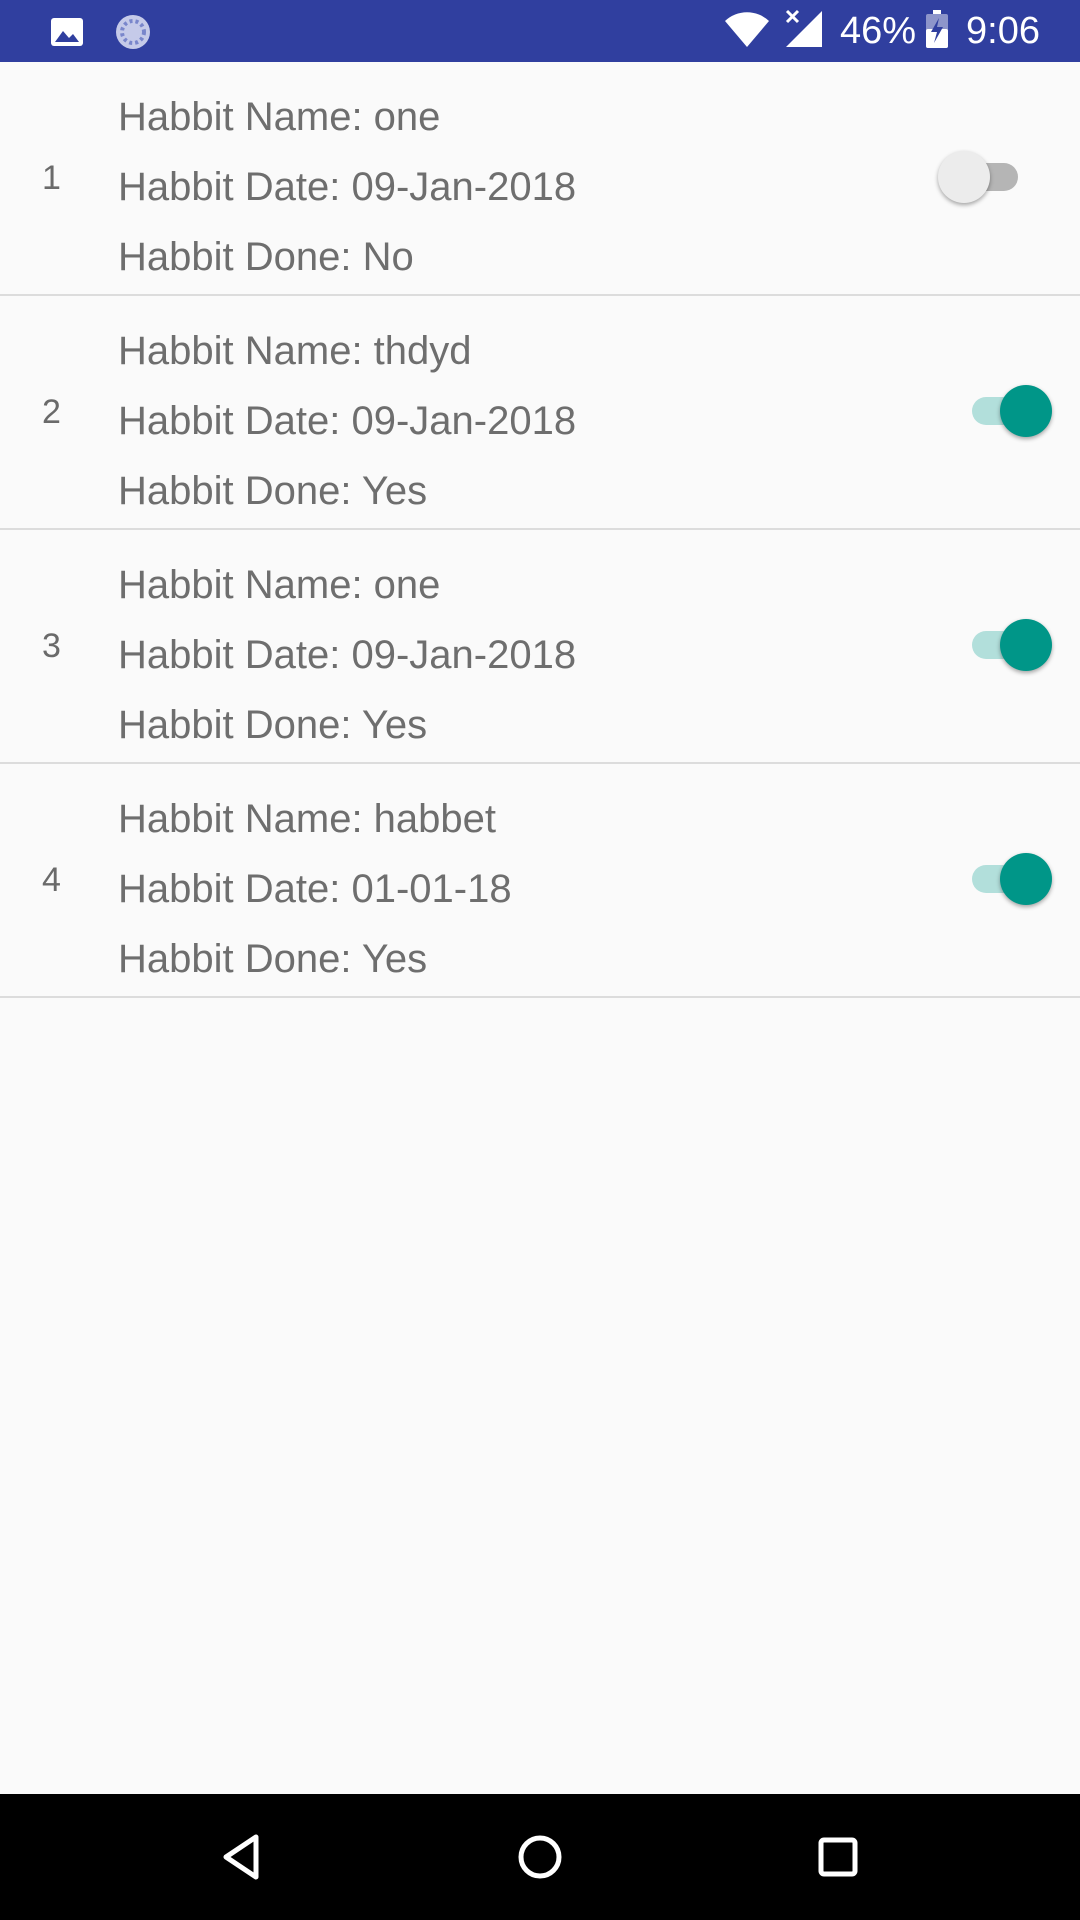 The width and height of the screenshot is (1080, 1920). Describe the element at coordinates (804, 31) in the screenshot. I see `cellular-no-signal-icon` at that location.